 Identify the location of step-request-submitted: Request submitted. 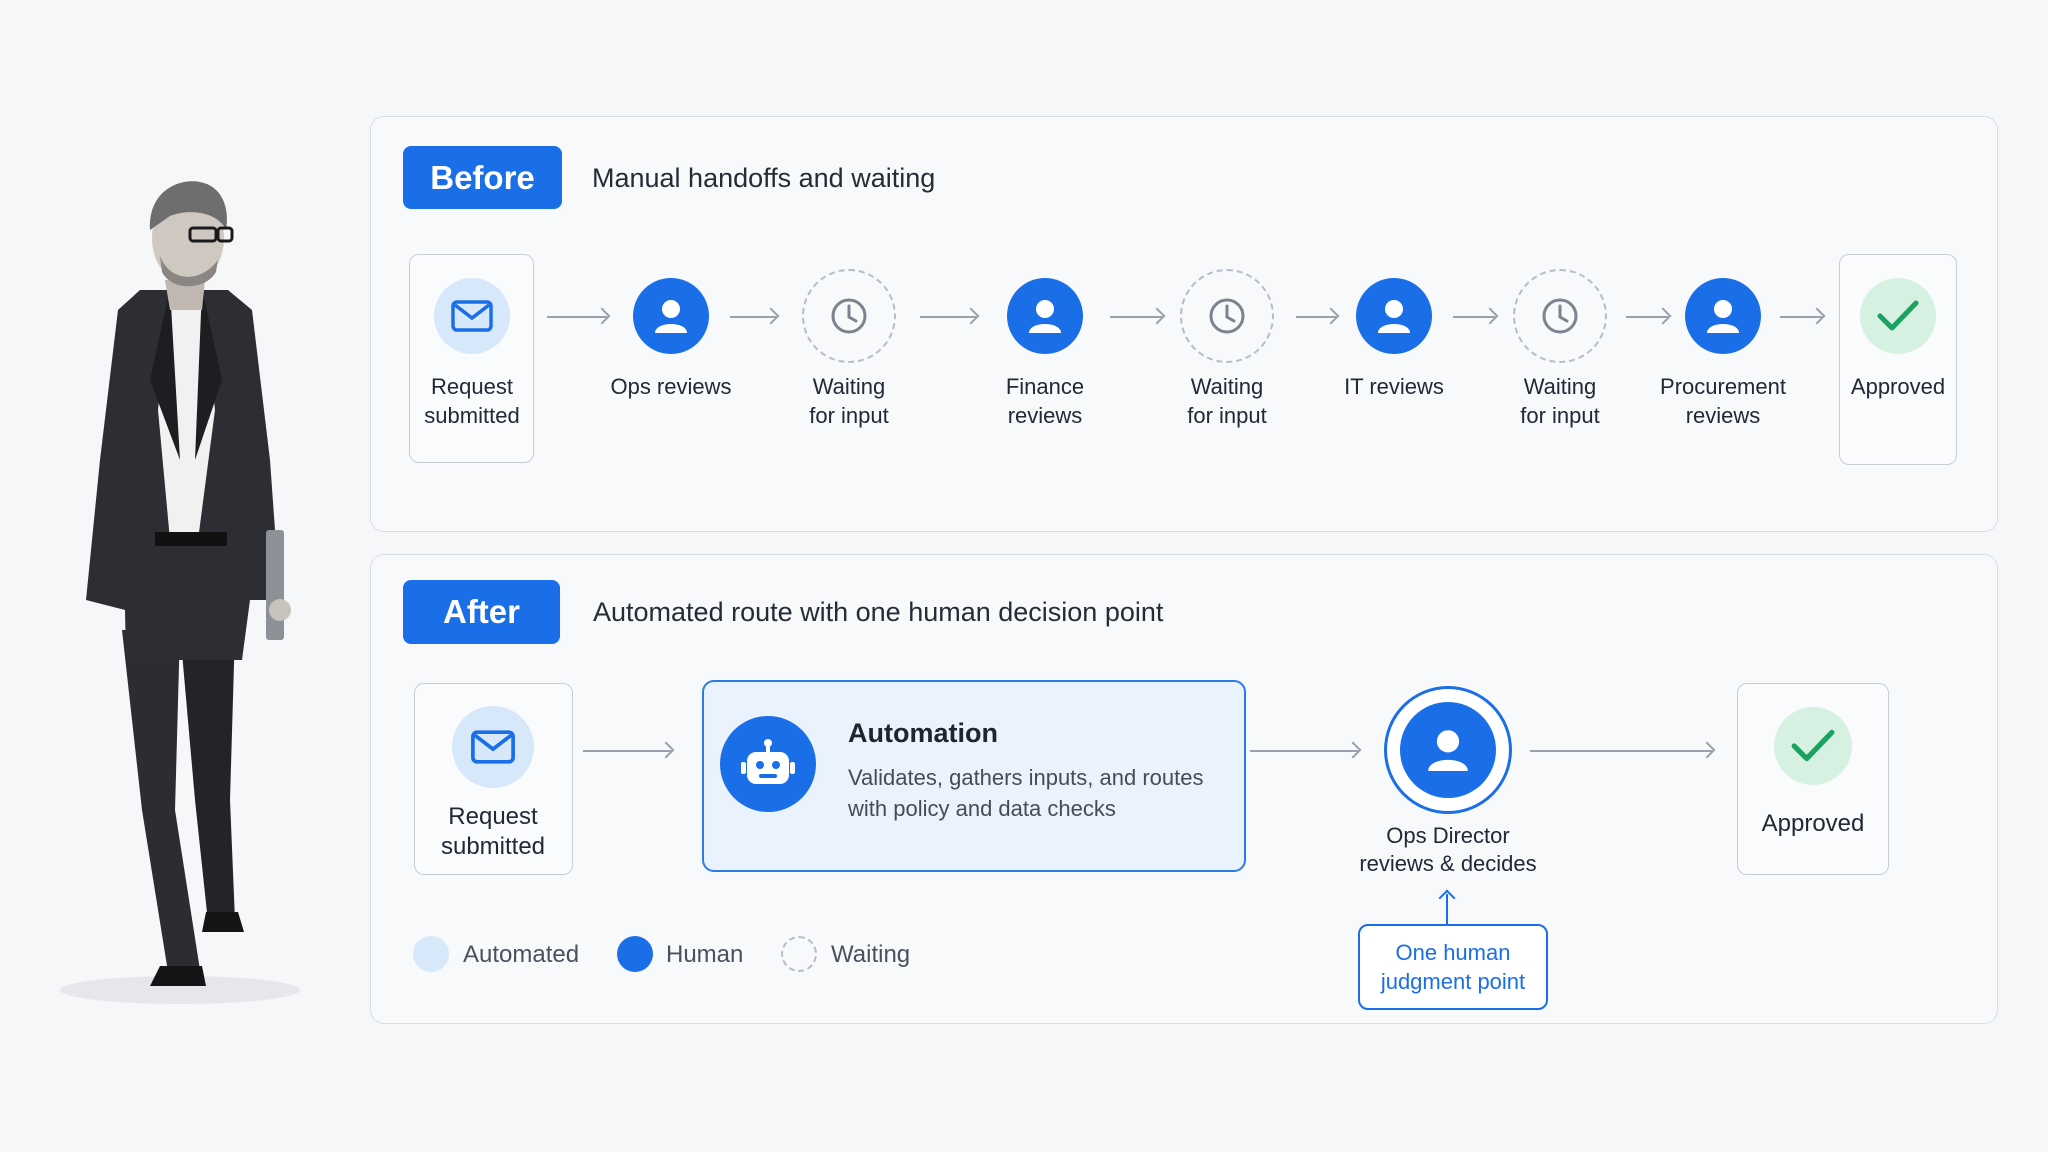
(472, 354).